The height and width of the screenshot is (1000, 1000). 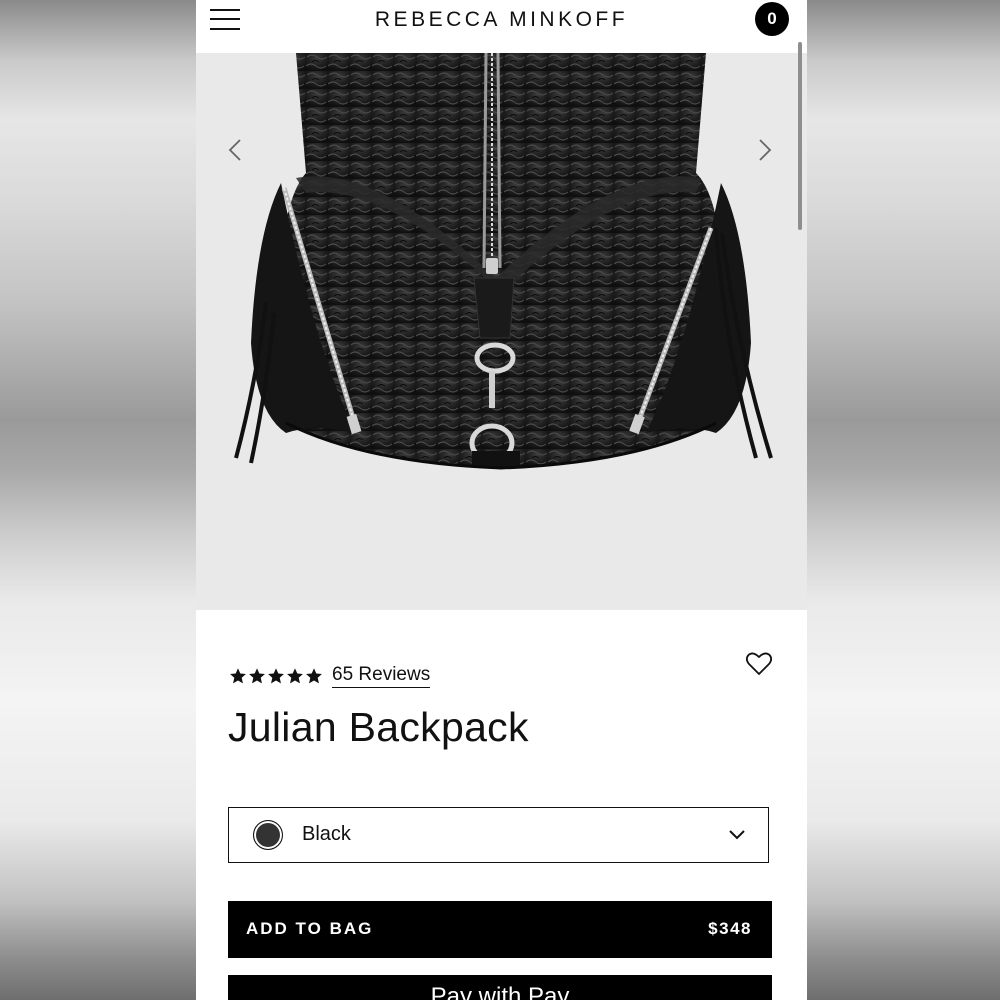 I want to click on brand-logo: REBECCA MINKOFF, so click(x=501, y=20).